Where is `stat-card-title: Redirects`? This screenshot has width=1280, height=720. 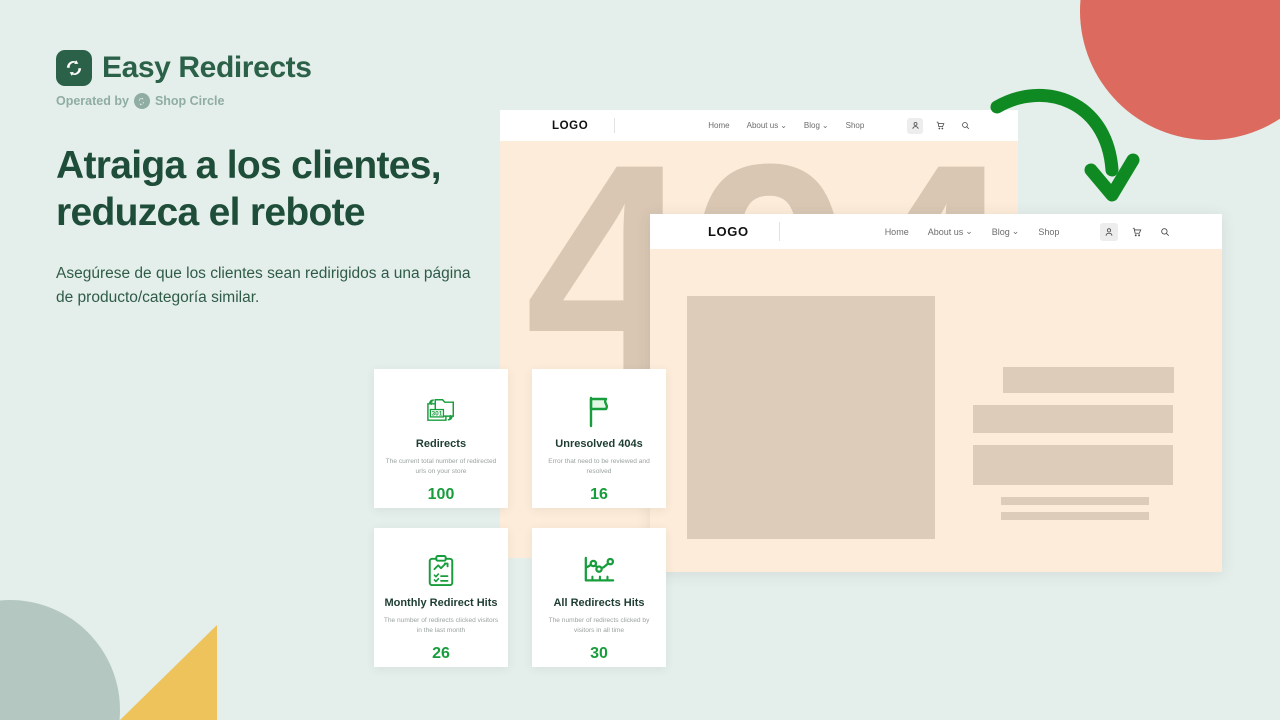 stat-card-title: Redirects is located at coordinates (441, 444).